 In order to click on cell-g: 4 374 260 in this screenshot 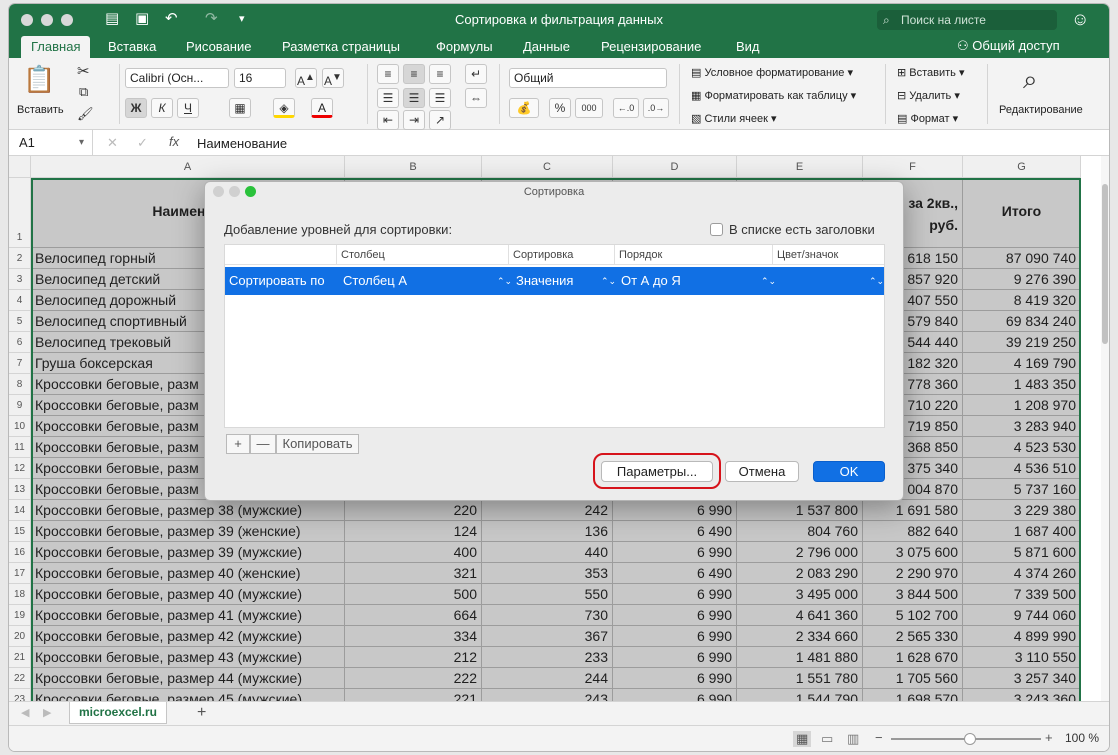, I will do `click(1022, 573)`.